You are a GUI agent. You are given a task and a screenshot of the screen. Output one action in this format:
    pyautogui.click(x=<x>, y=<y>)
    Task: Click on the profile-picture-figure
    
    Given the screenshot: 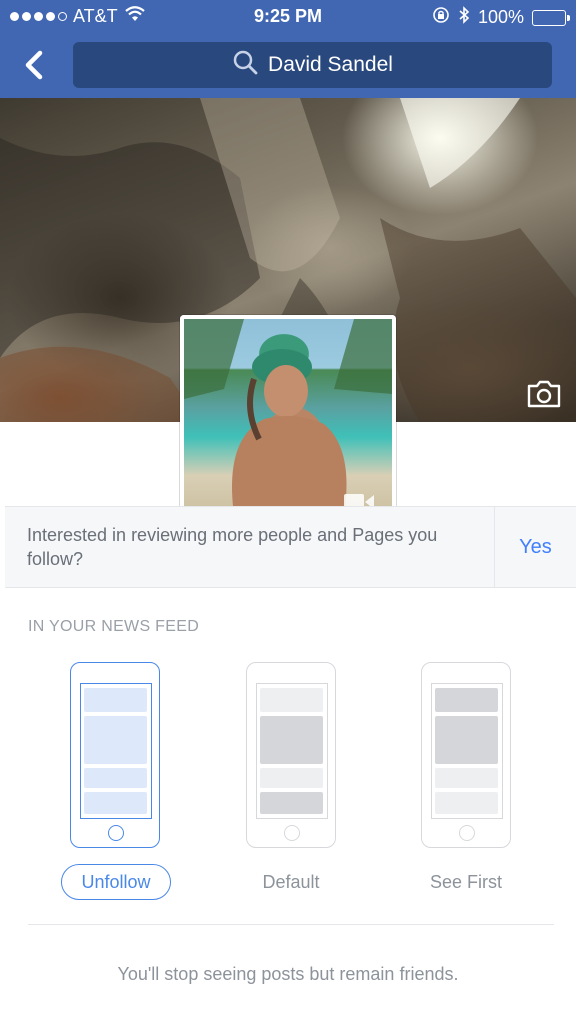 What is the action you would take?
    pyautogui.click(x=288, y=417)
    